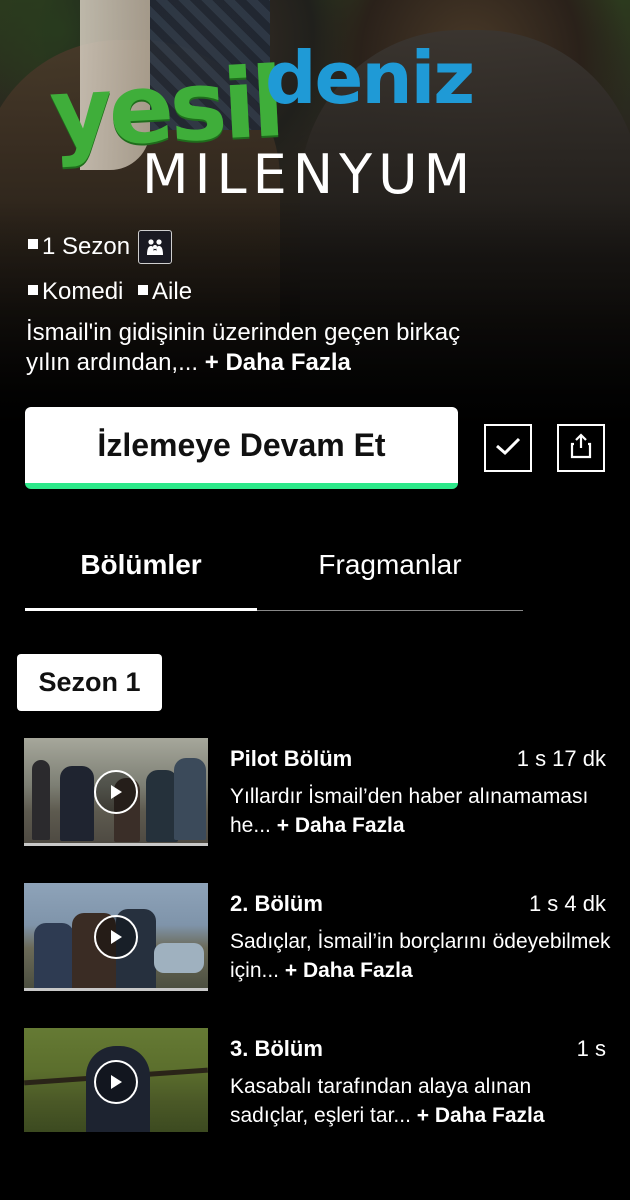 This screenshot has width=630, height=1200. What do you see at coordinates (241, 444) in the screenshot?
I see `continue-watching-label: İzlemeye Devam Et` at bounding box center [241, 444].